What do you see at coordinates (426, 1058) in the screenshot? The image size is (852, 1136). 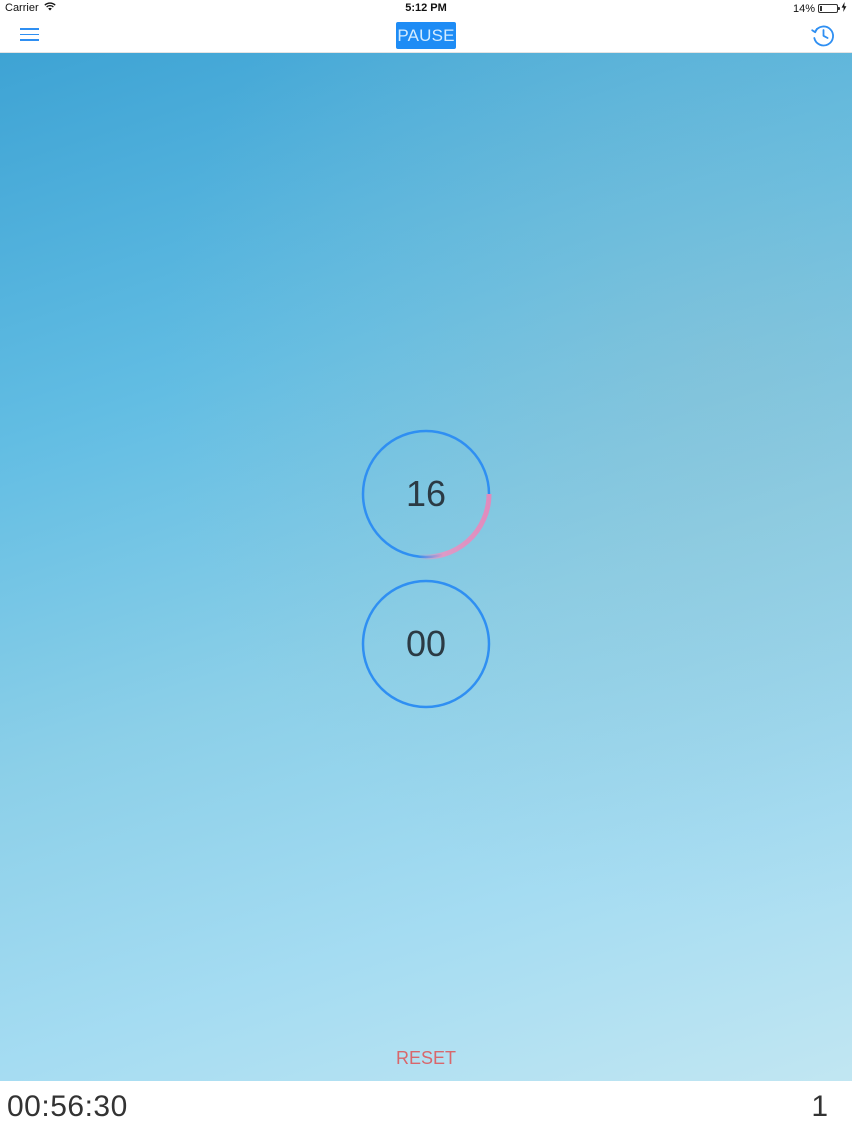 I see `reset-button: RESET` at bounding box center [426, 1058].